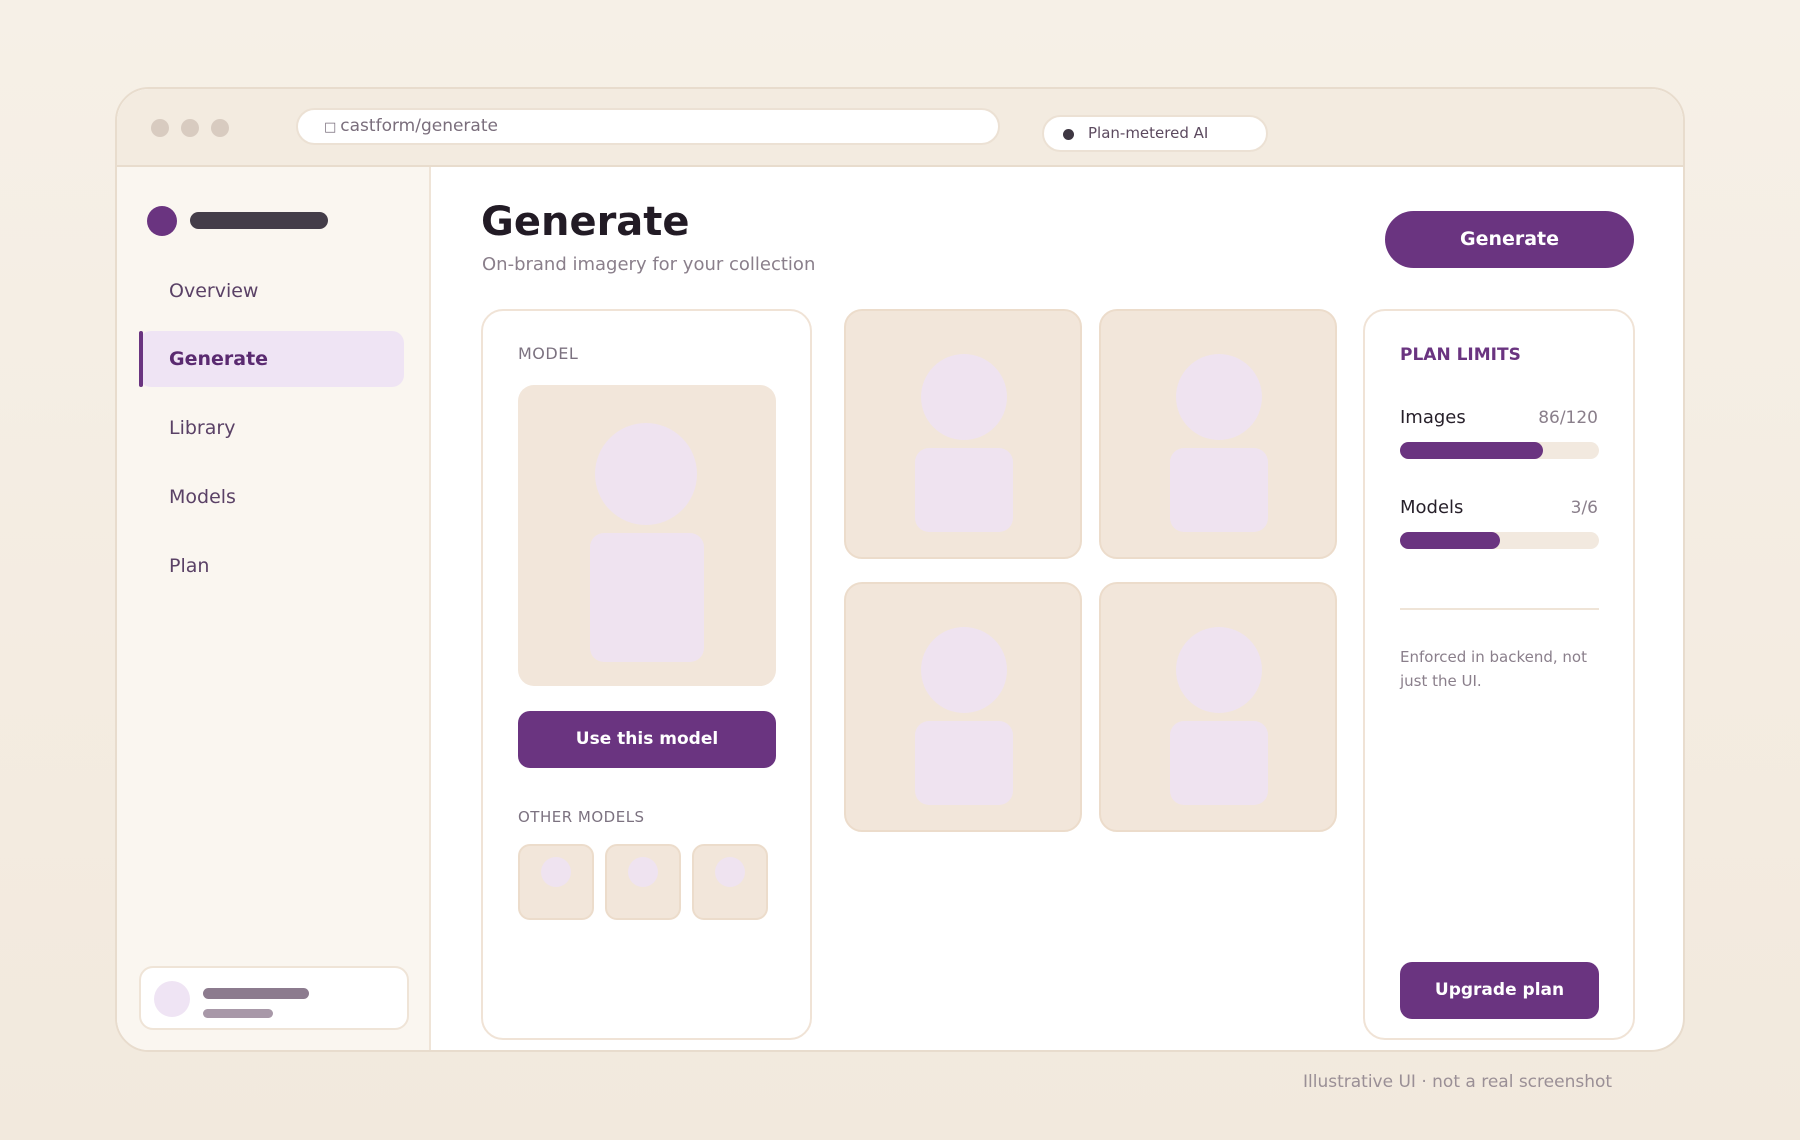 This screenshot has height=1140, width=1800. What do you see at coordinates (647, 739) in the screenshot?
I see `use-model-button: Use this model` at bounding box center [647, 739].